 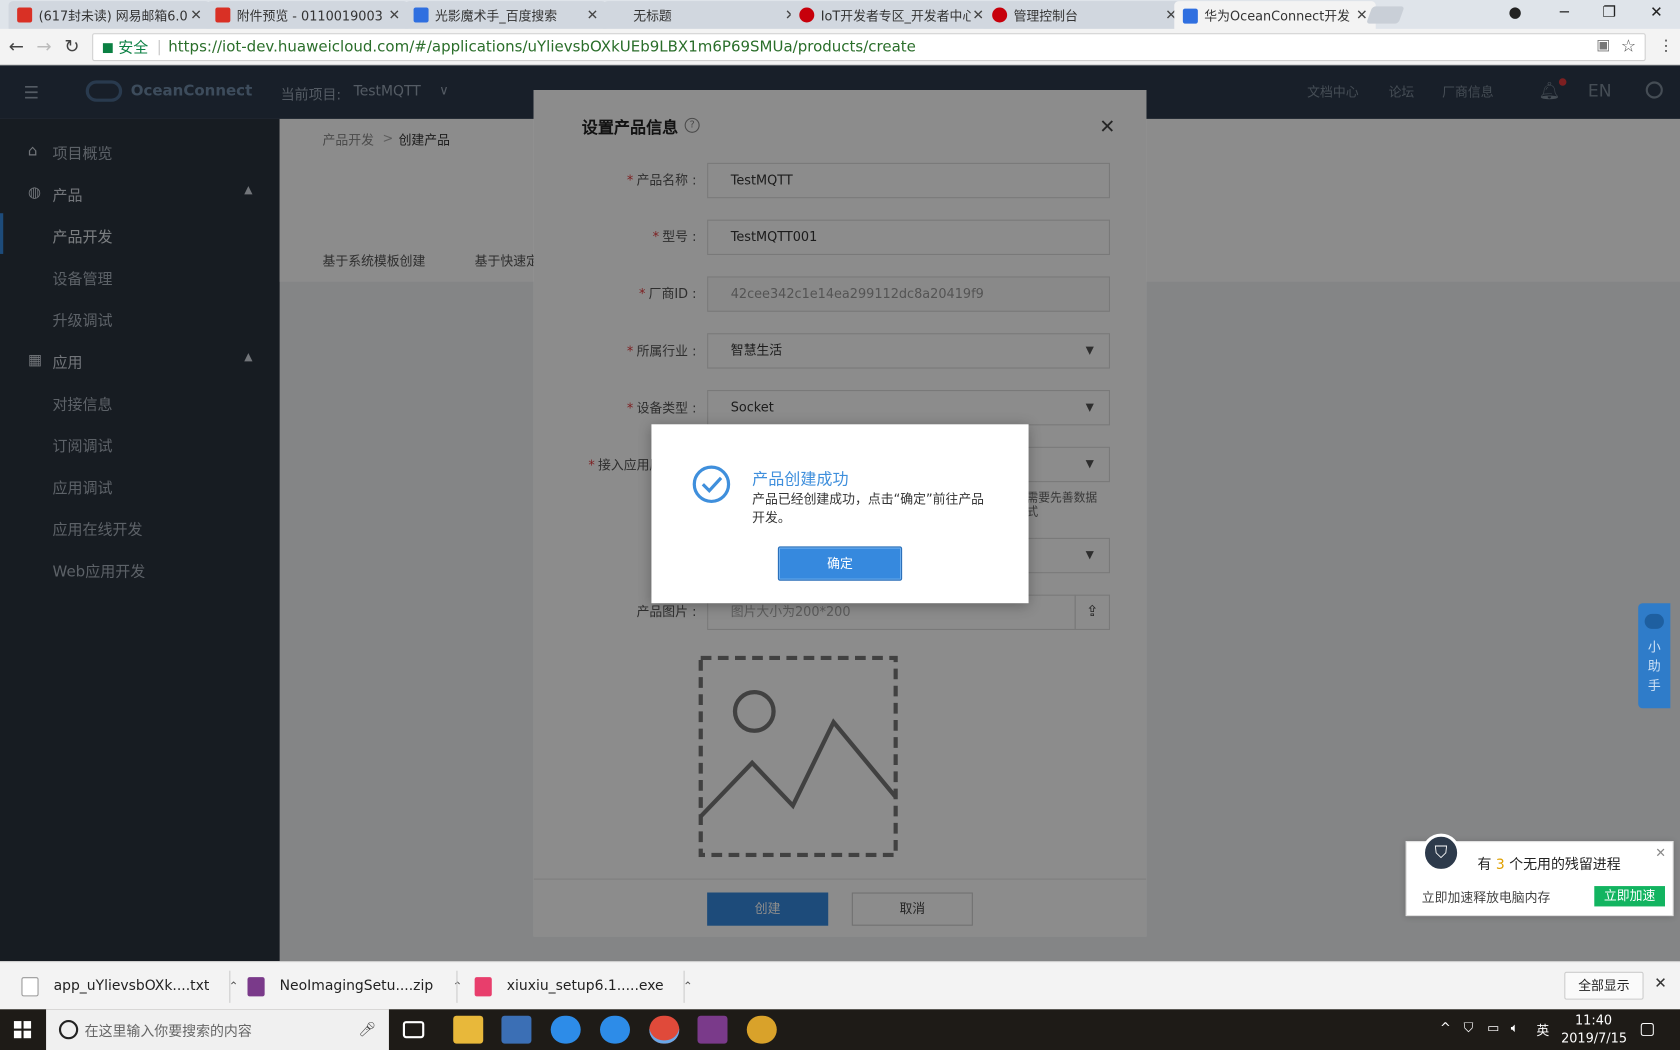 What do you see at coordinates (761, 1029) in the screenshot?
I see `photo-app-icon` at bounding box center [761, 1029].